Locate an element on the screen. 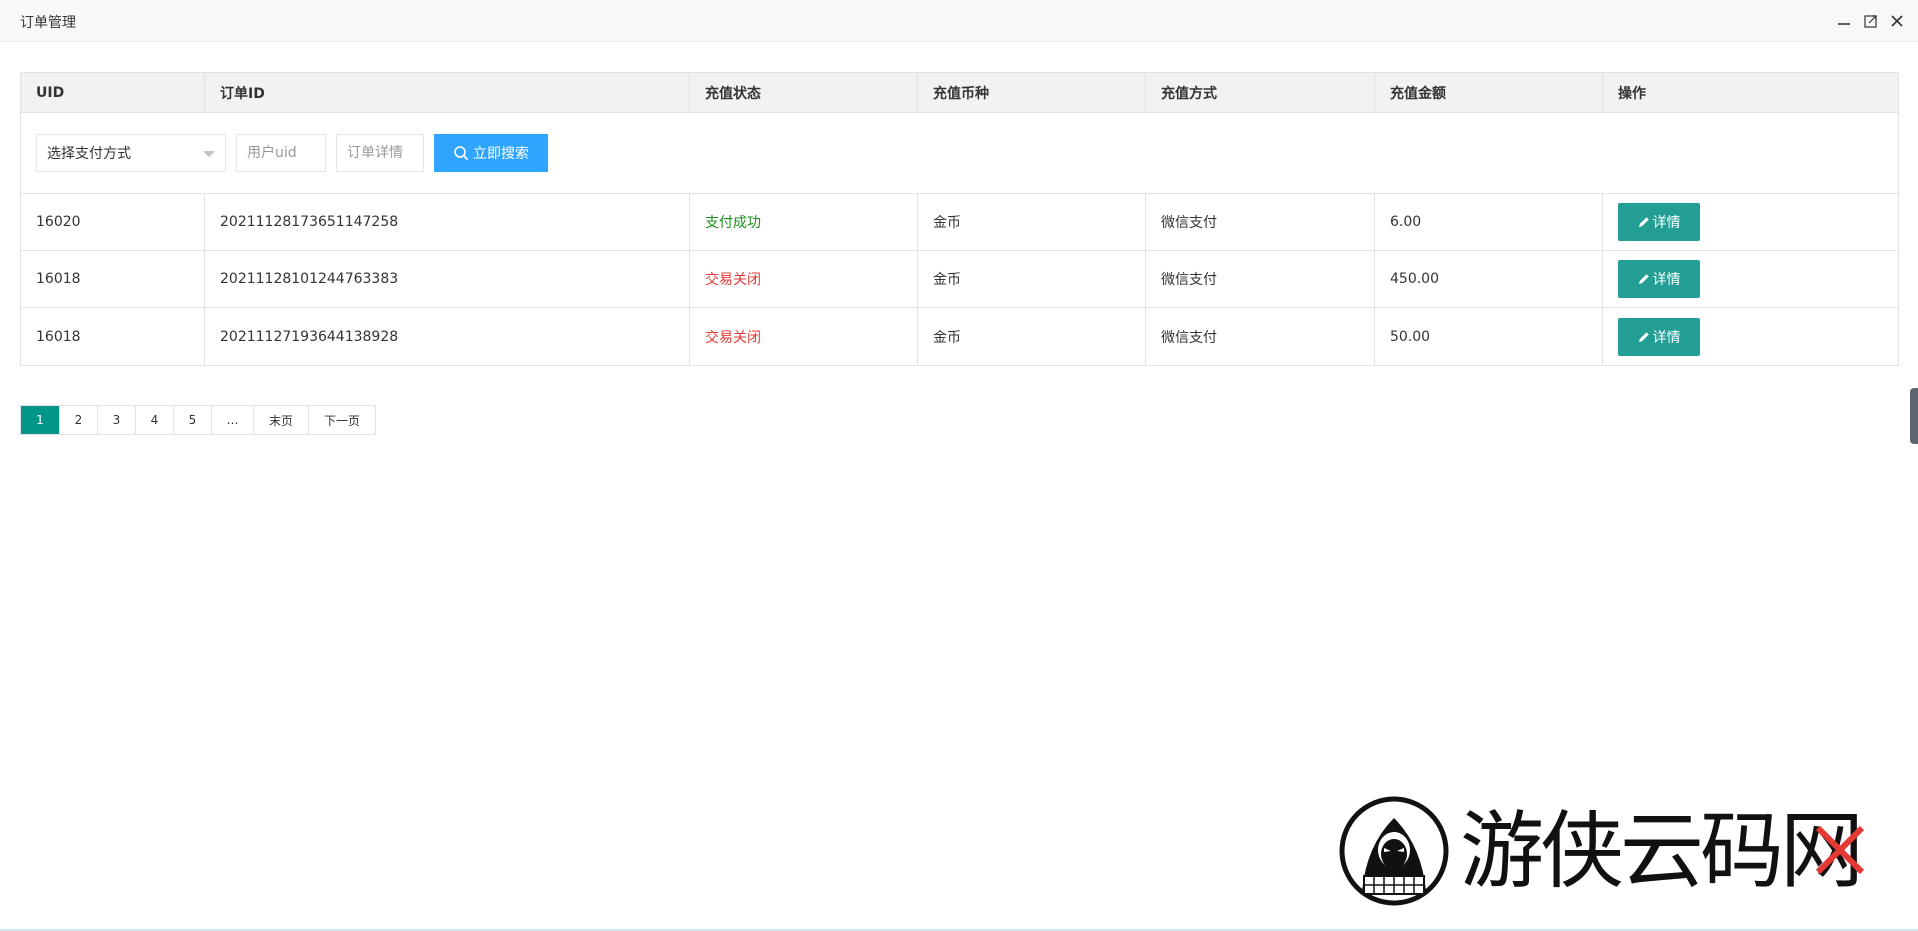 This screenshot has height=931, width=1918. hacker-logo-icon is located at coordinates (1394, 851).